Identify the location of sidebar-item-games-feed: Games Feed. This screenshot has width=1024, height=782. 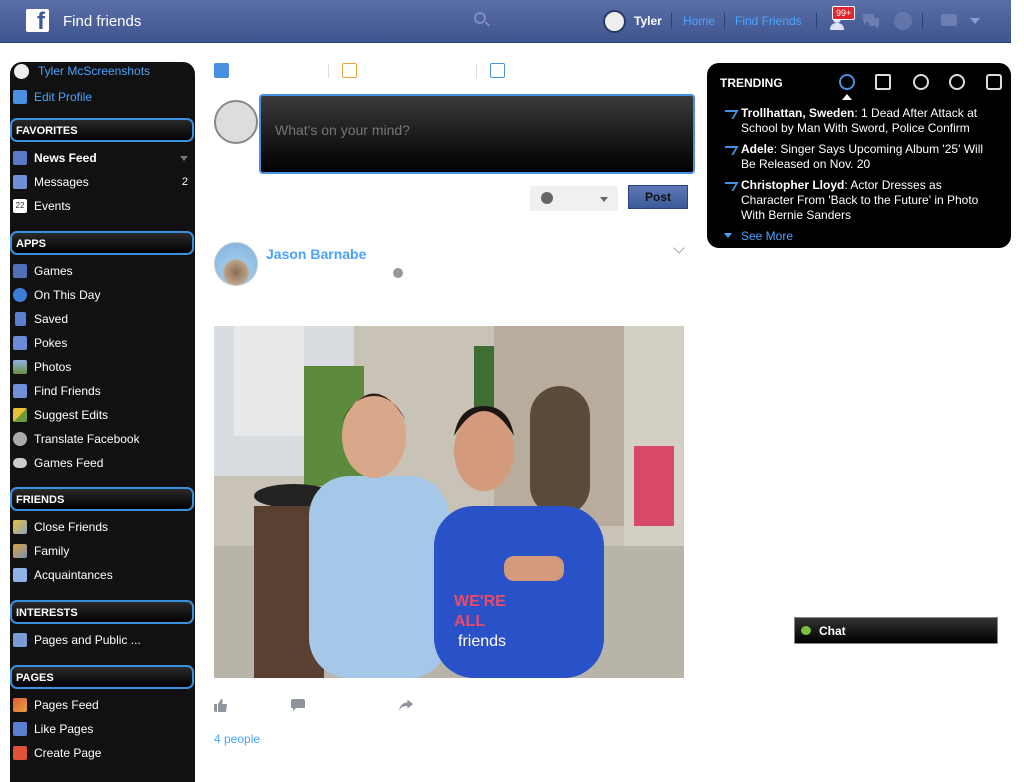
(102, 463).